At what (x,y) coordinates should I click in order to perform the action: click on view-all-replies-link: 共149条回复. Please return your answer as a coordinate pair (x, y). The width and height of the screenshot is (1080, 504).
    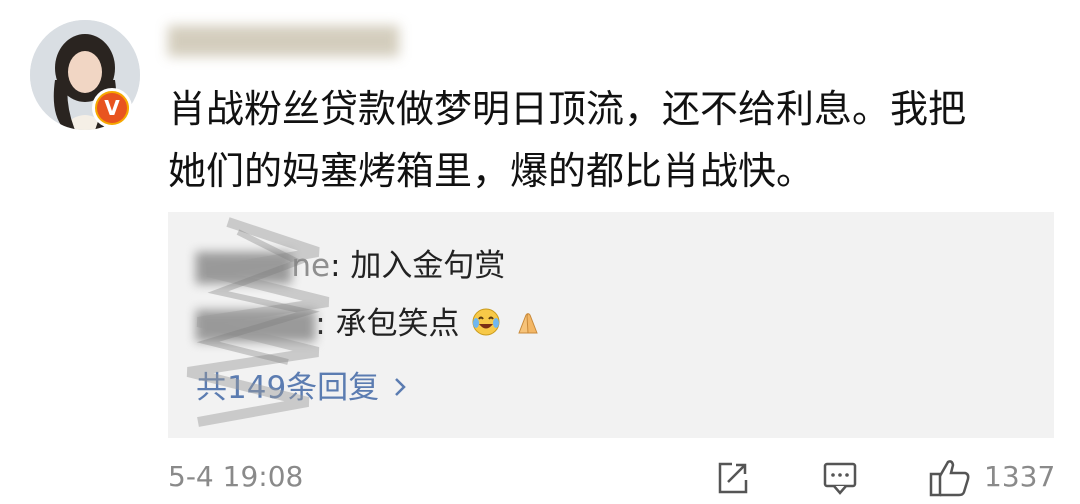
    Looking at the image, I should click on (301, 384).